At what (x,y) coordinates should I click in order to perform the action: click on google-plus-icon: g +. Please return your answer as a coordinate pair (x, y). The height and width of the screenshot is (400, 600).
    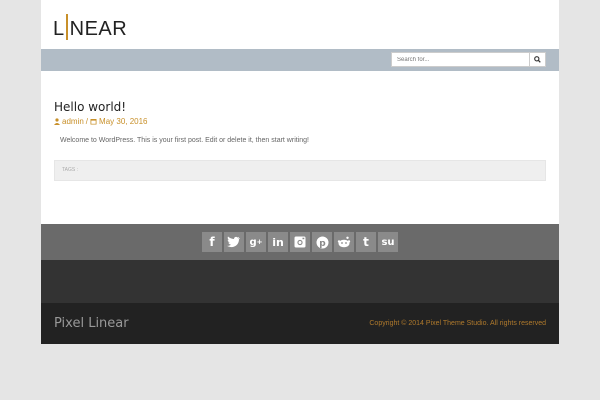
    Looking at the image, I should click on (256, 242).